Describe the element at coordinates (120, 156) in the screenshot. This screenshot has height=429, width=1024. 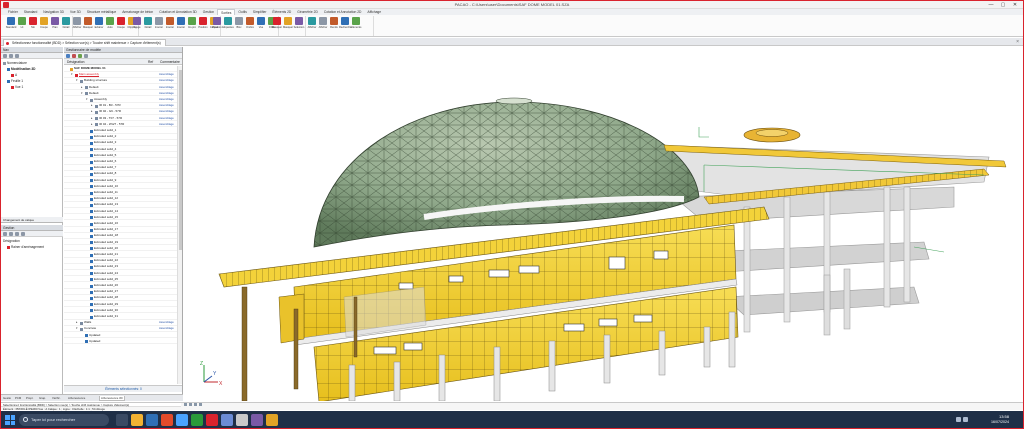
I see `tree-row: Extruded solid_5` at that location.